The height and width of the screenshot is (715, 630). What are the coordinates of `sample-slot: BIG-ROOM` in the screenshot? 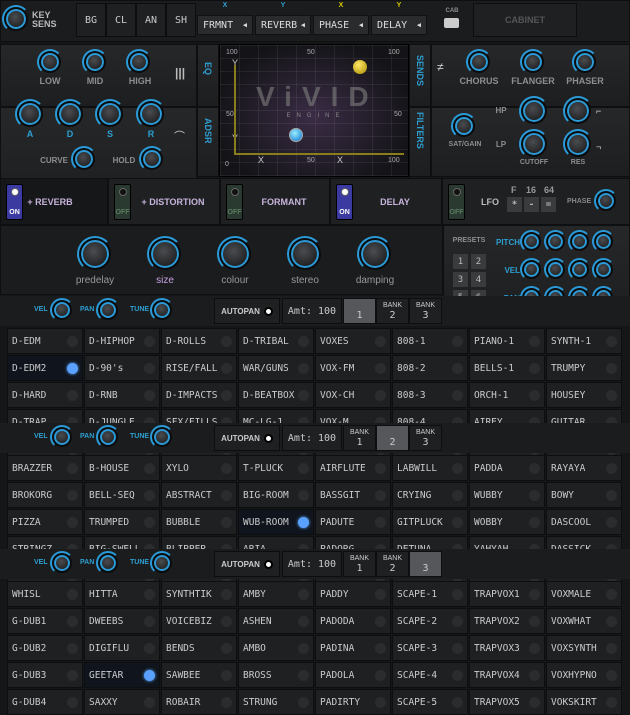 It's located at (276, 495).